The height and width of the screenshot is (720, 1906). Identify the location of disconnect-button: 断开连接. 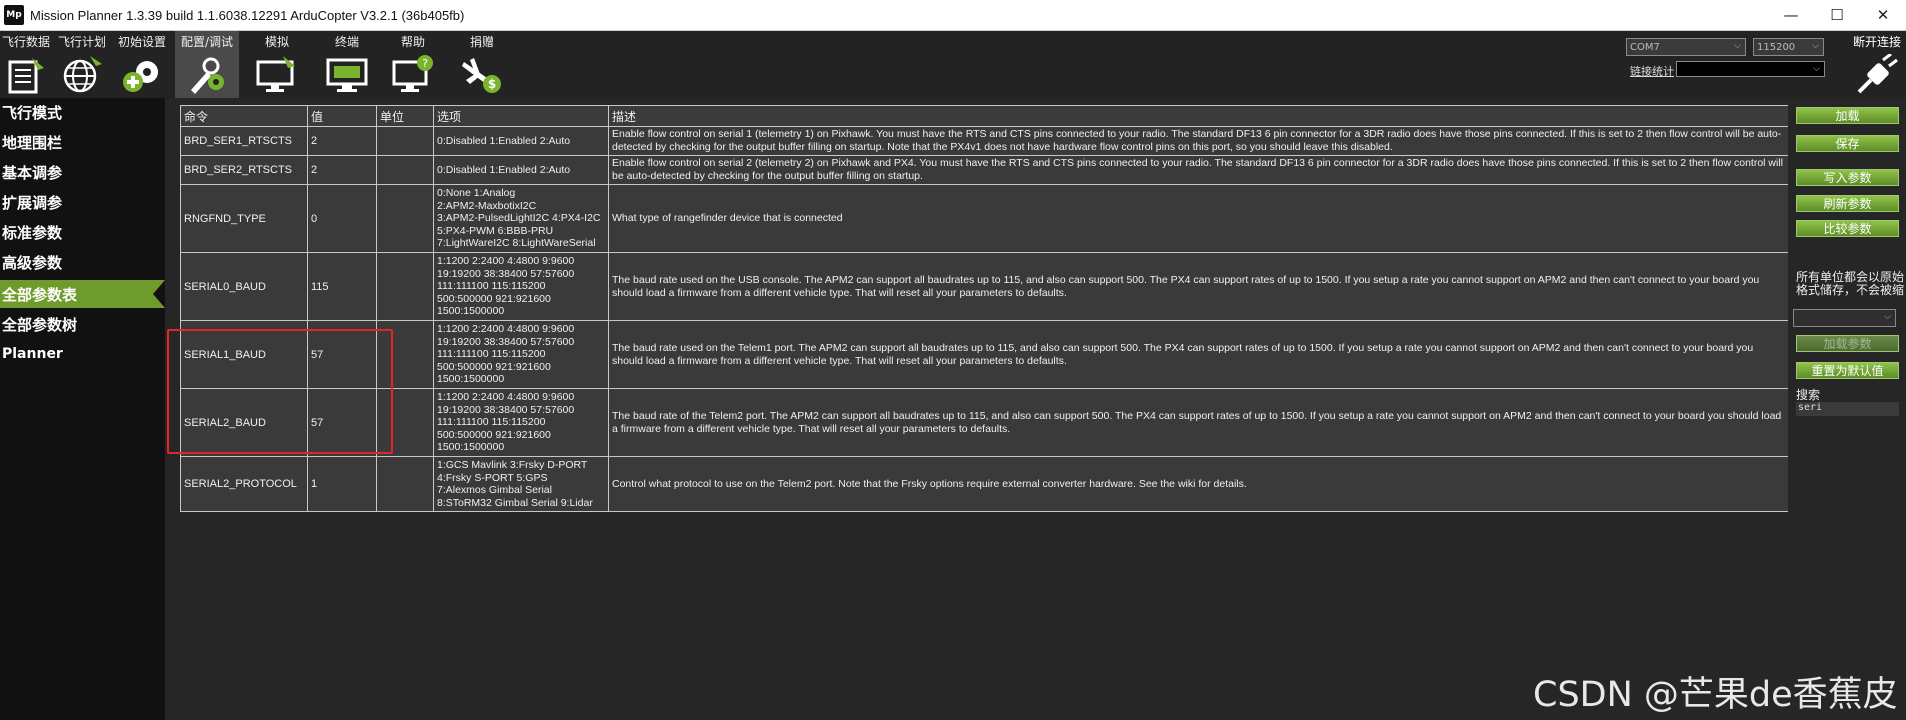
(1877, 64).